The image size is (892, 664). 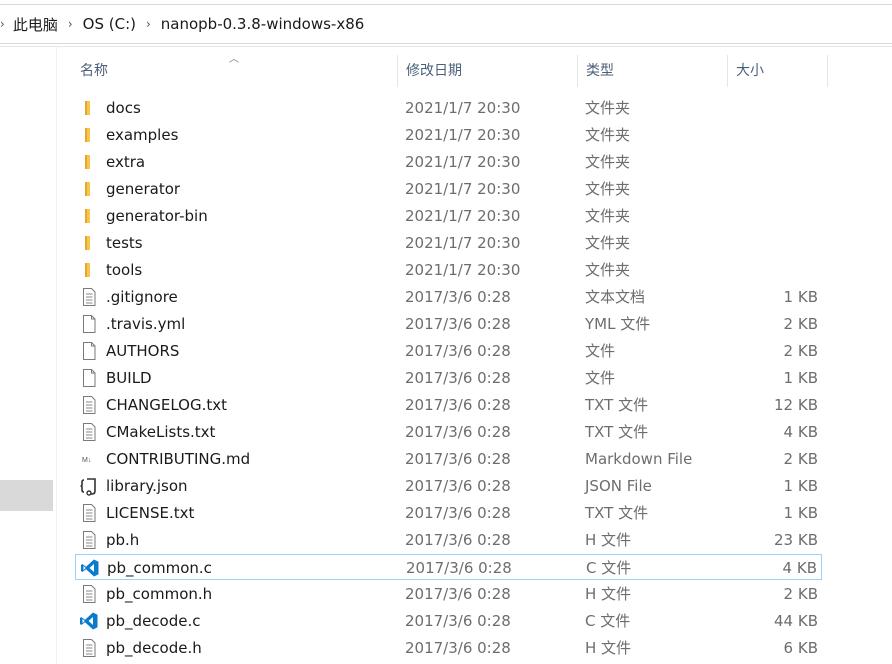 What do you see at coordinates (448, 405) in the screenshot?
I see `file-row: CHANGELOG.txt 2017/3/6 0:28 TXT 文件 12 KB` at bounding box center [448, 405].